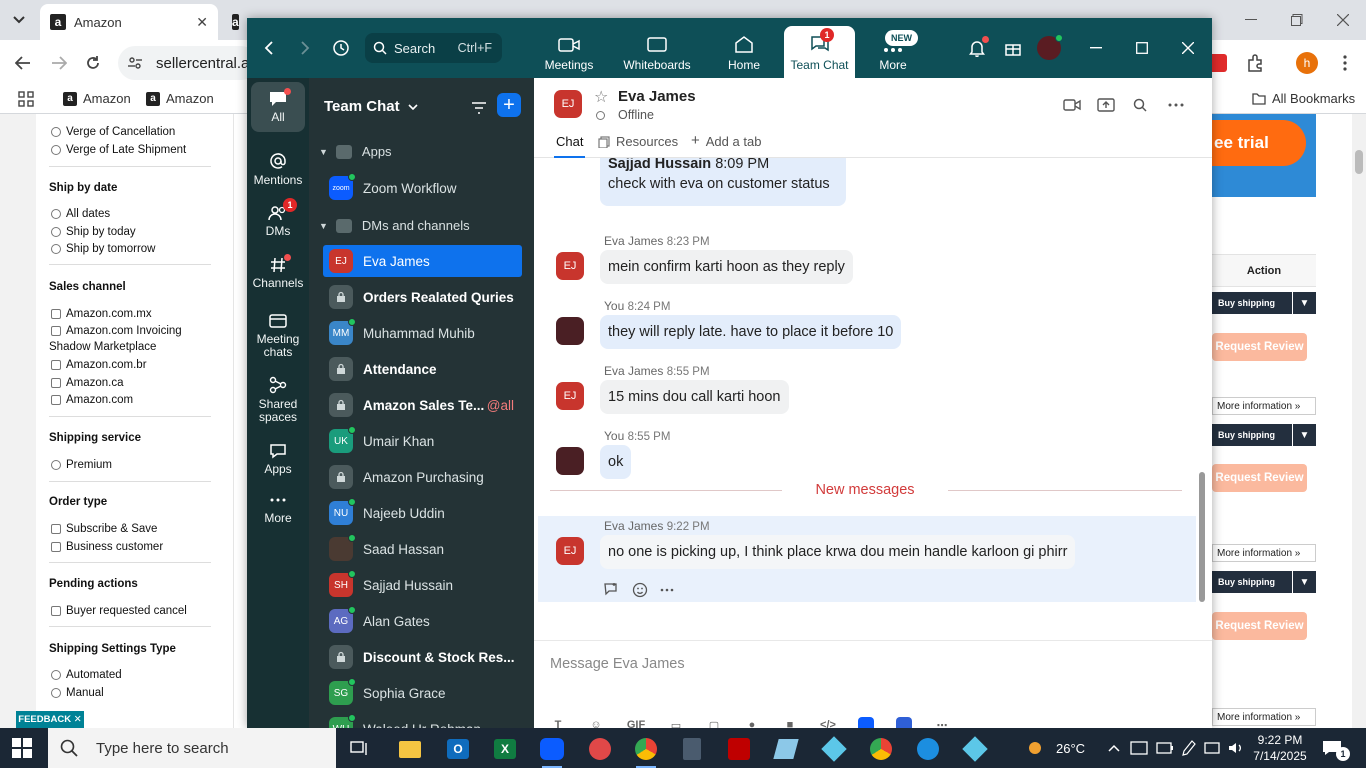  What do you see at coordinates (422, 585) in the screenshot?
I see `sidebar-item: SH Sajjad Hussain` at bounding box center [422, 585].